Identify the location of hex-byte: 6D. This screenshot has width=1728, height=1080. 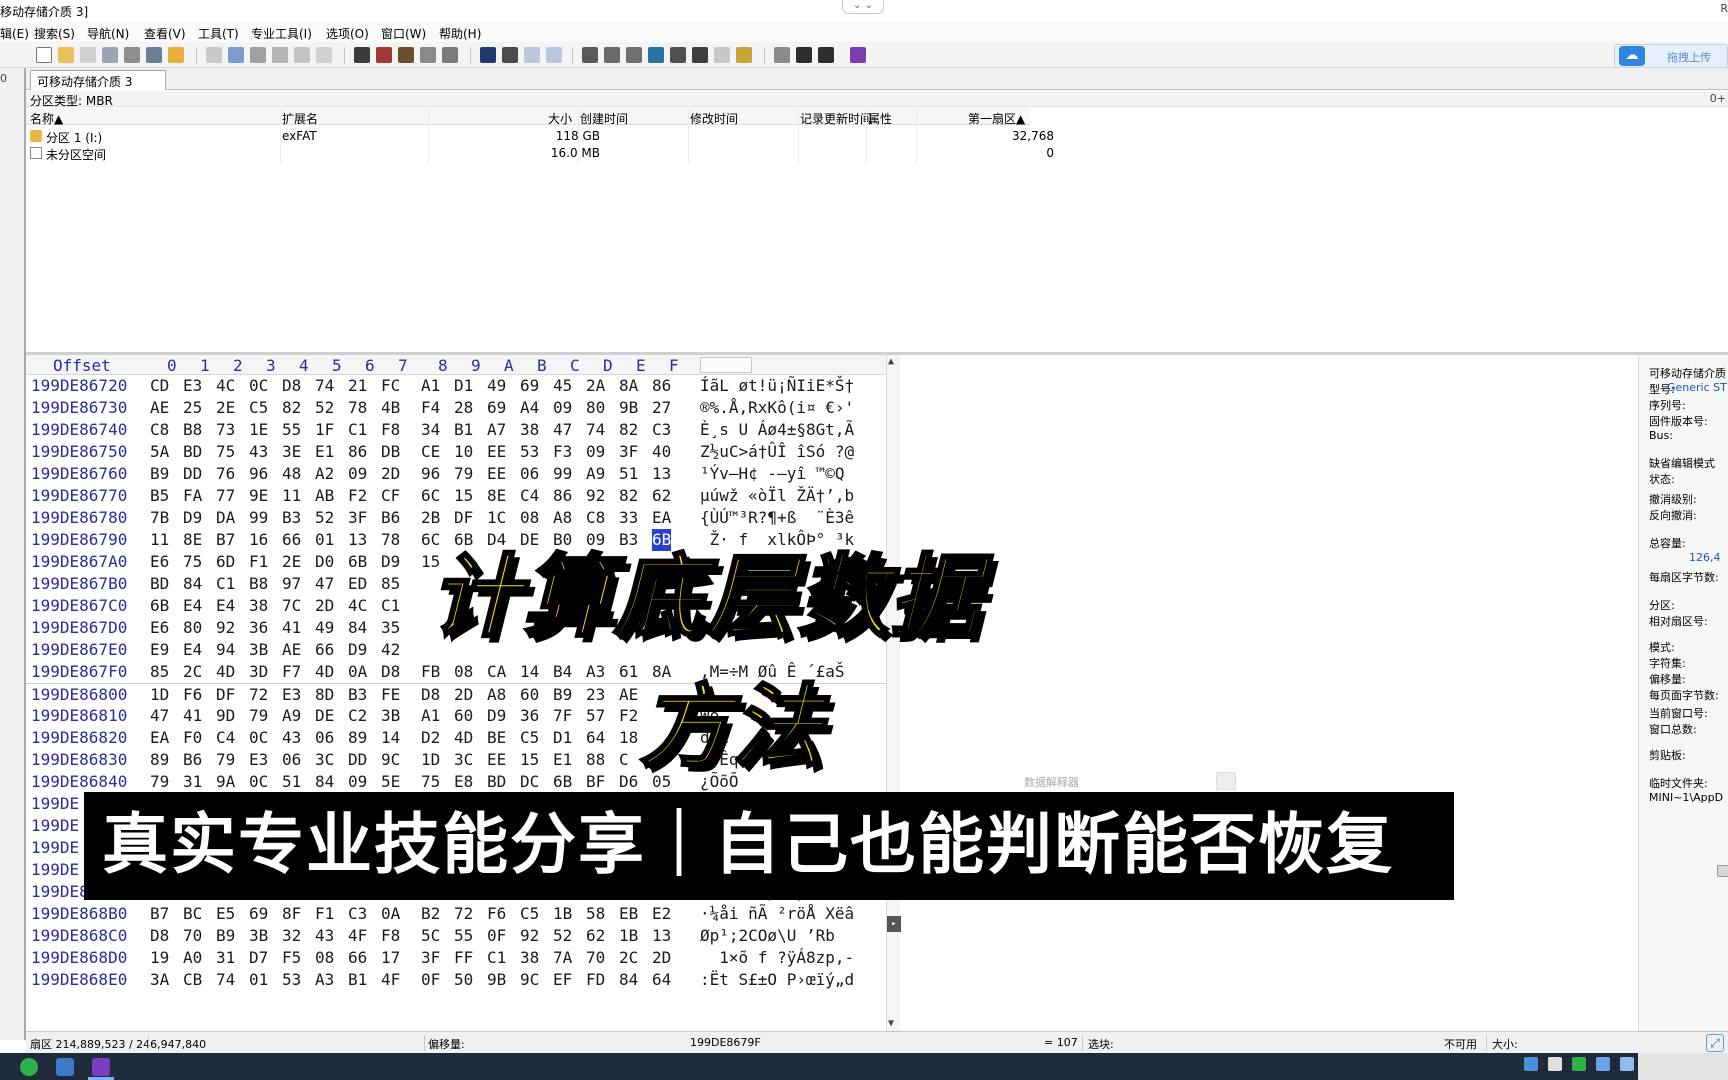
(225, 562).